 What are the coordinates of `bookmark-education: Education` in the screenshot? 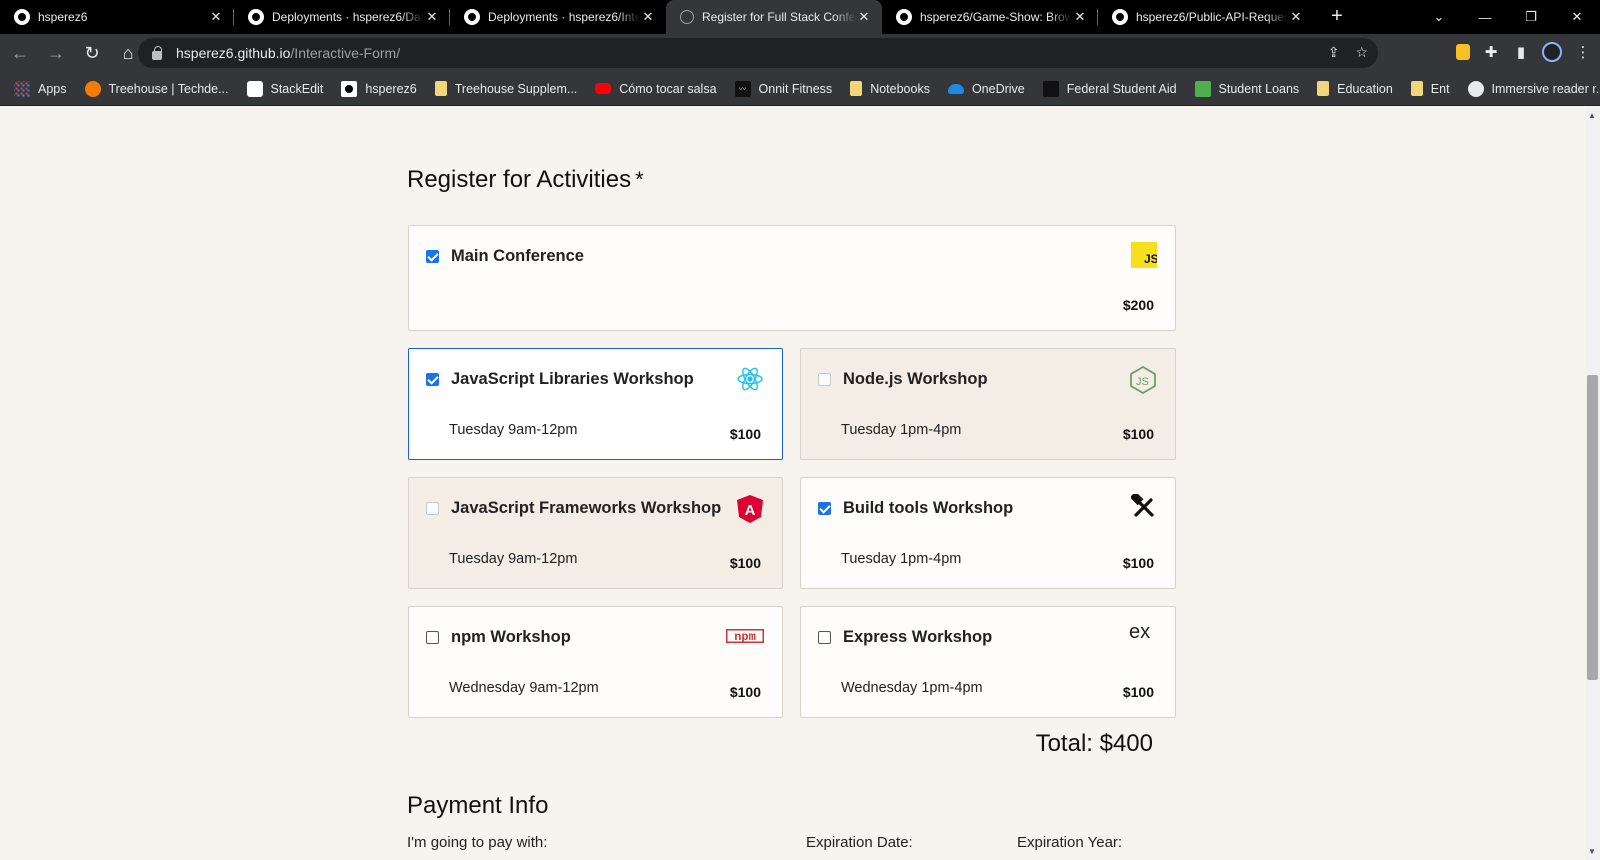 It's located at (1355, 88).